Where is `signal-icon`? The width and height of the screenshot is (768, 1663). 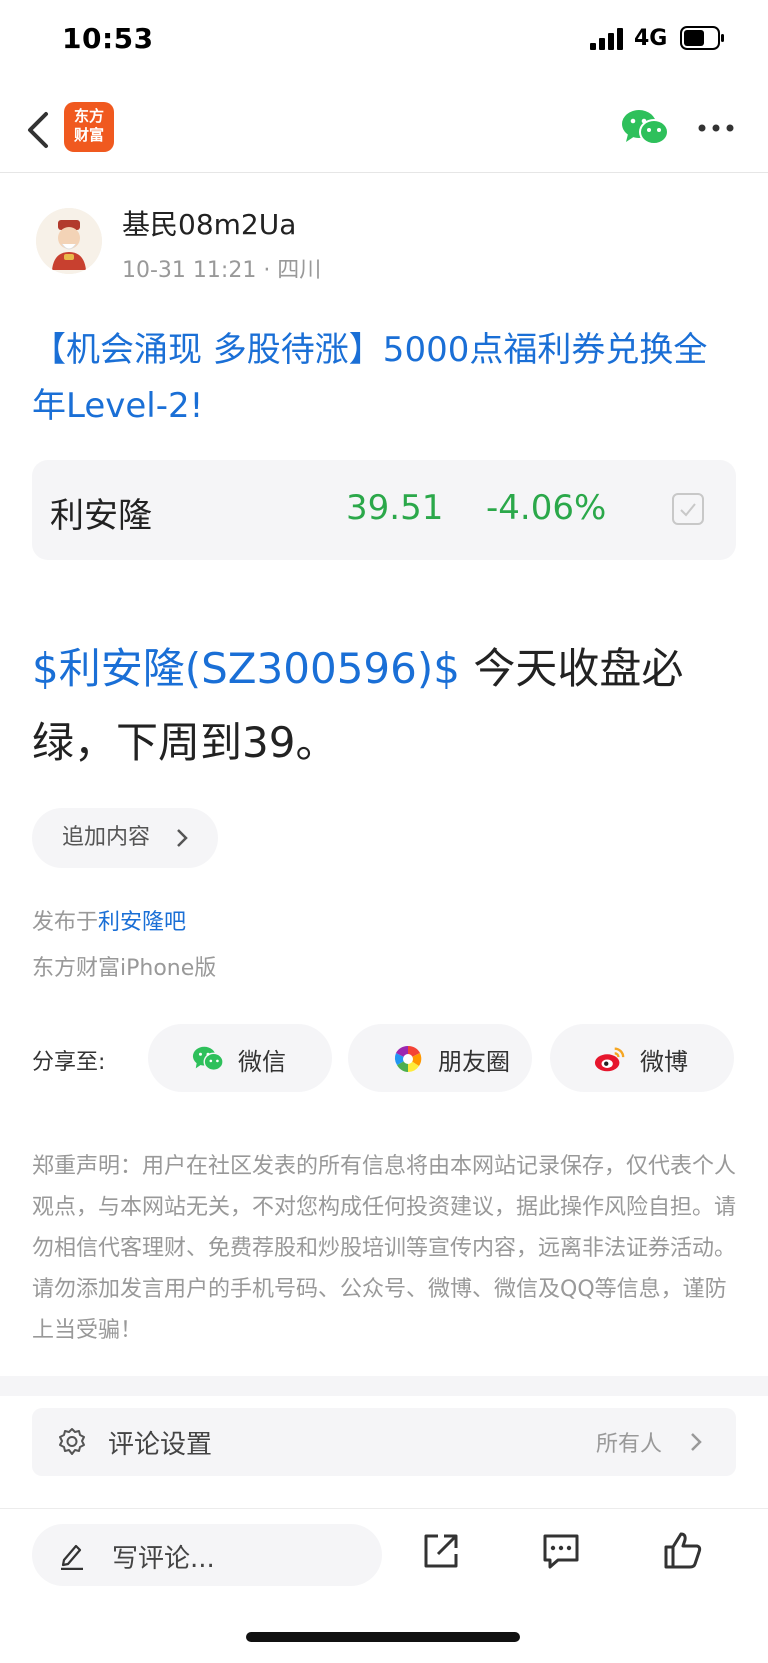 signal-icon is located at coordinates (606, 39).